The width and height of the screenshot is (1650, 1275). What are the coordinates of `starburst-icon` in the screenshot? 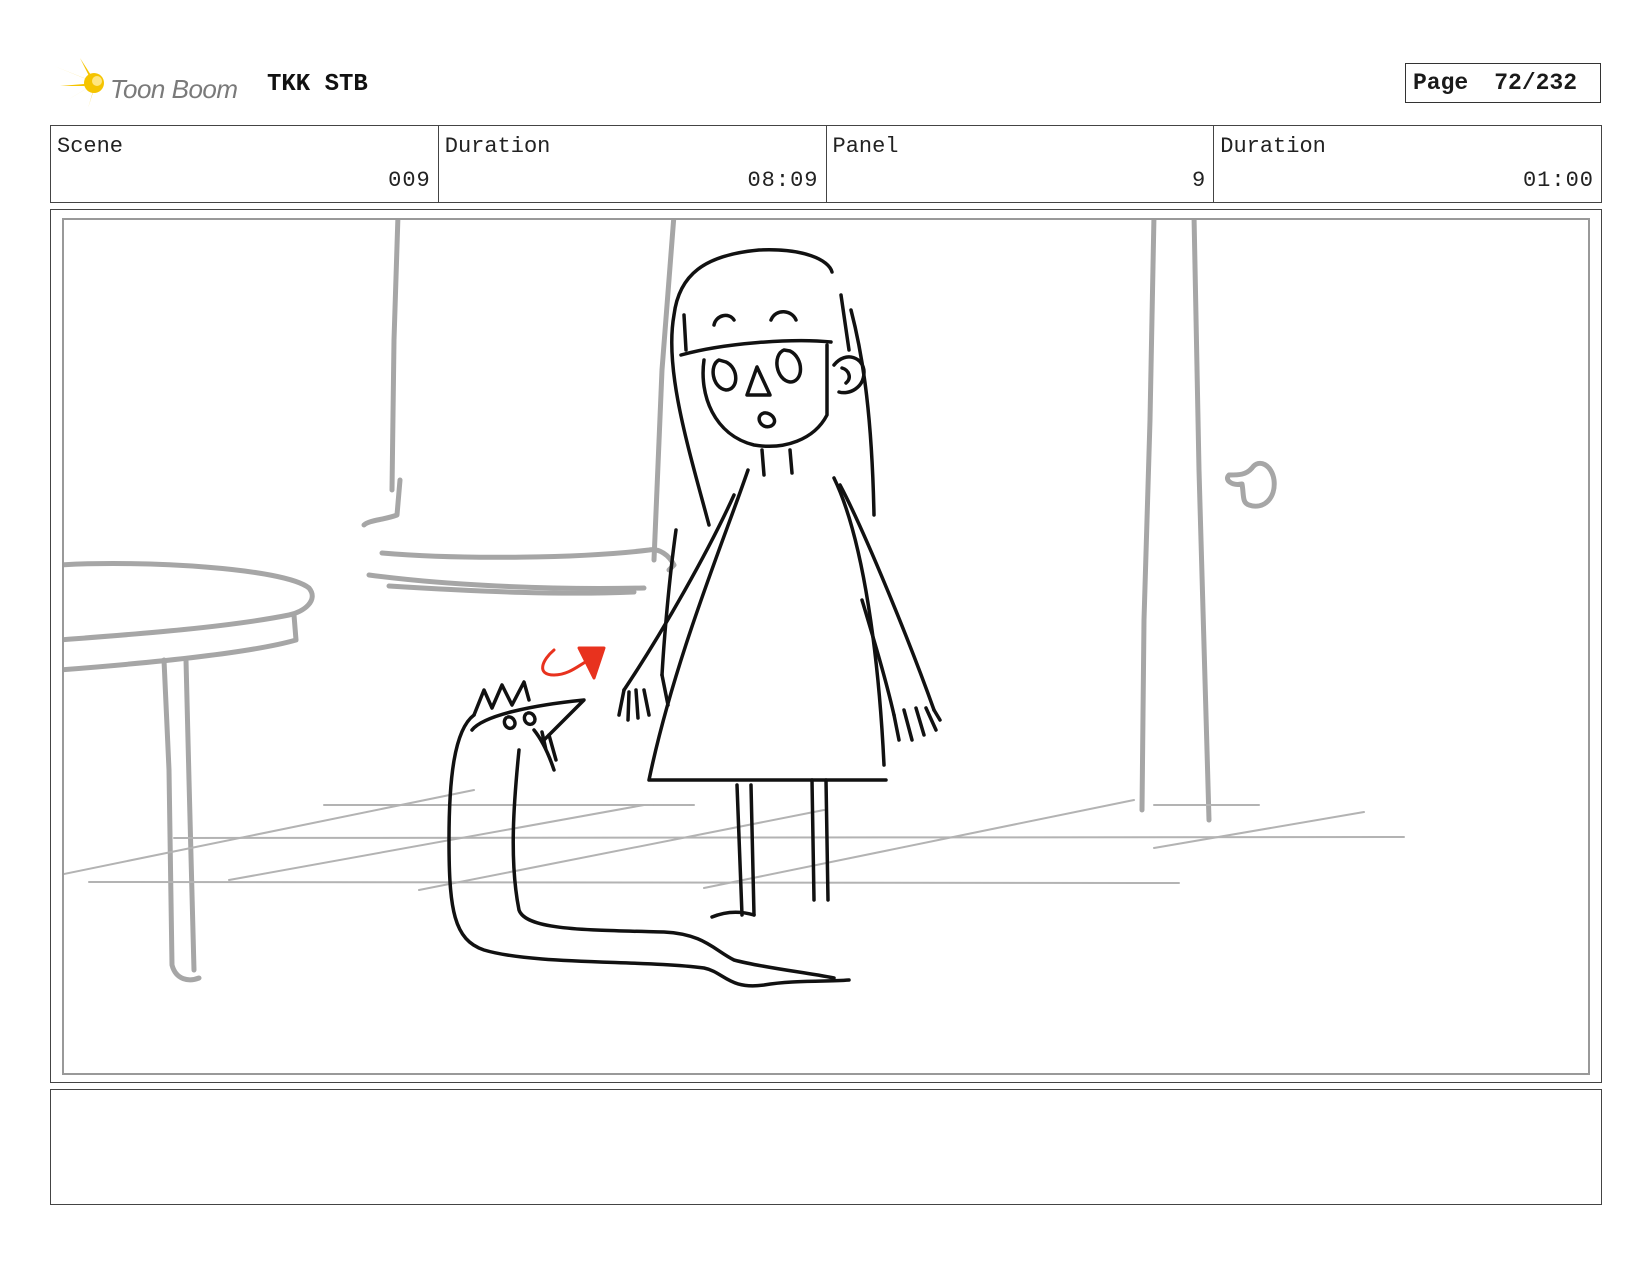 It's located at (79, 83).